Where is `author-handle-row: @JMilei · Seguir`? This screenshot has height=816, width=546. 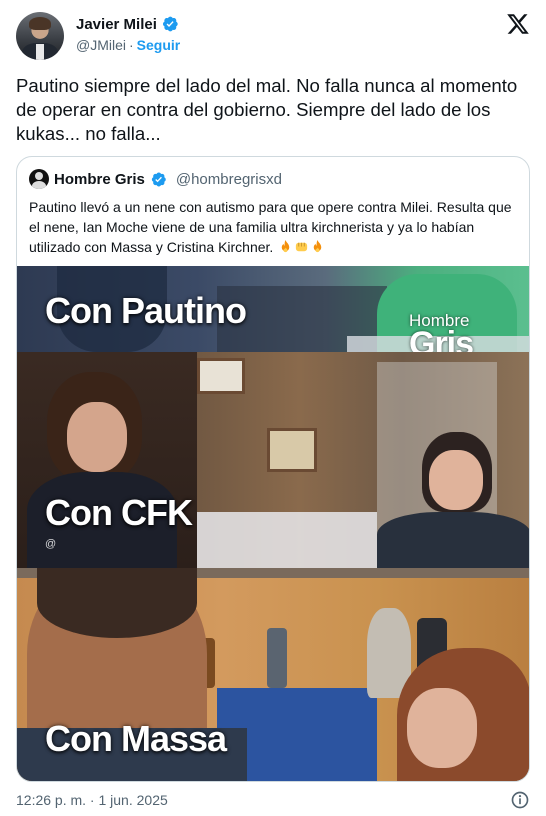
author-handle-row: @JMilei · Seguir is located at coordinates (128, 45).